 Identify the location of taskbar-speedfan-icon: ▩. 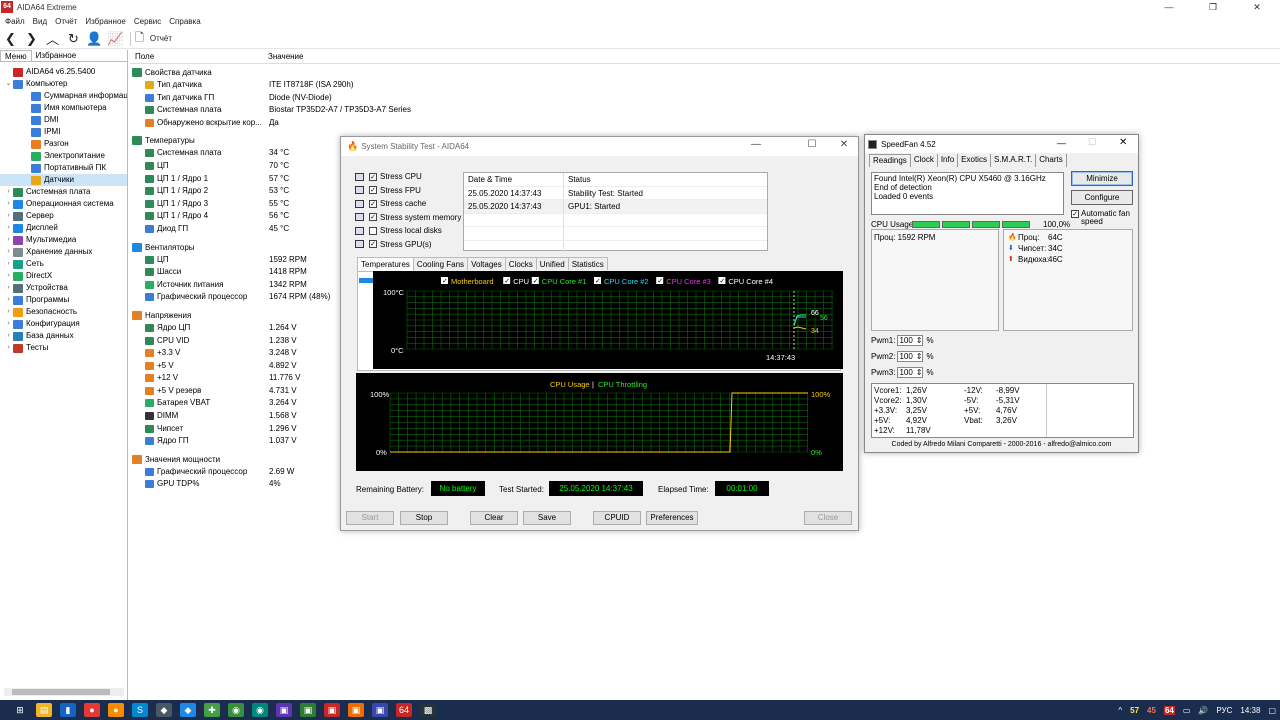
(428, 710).